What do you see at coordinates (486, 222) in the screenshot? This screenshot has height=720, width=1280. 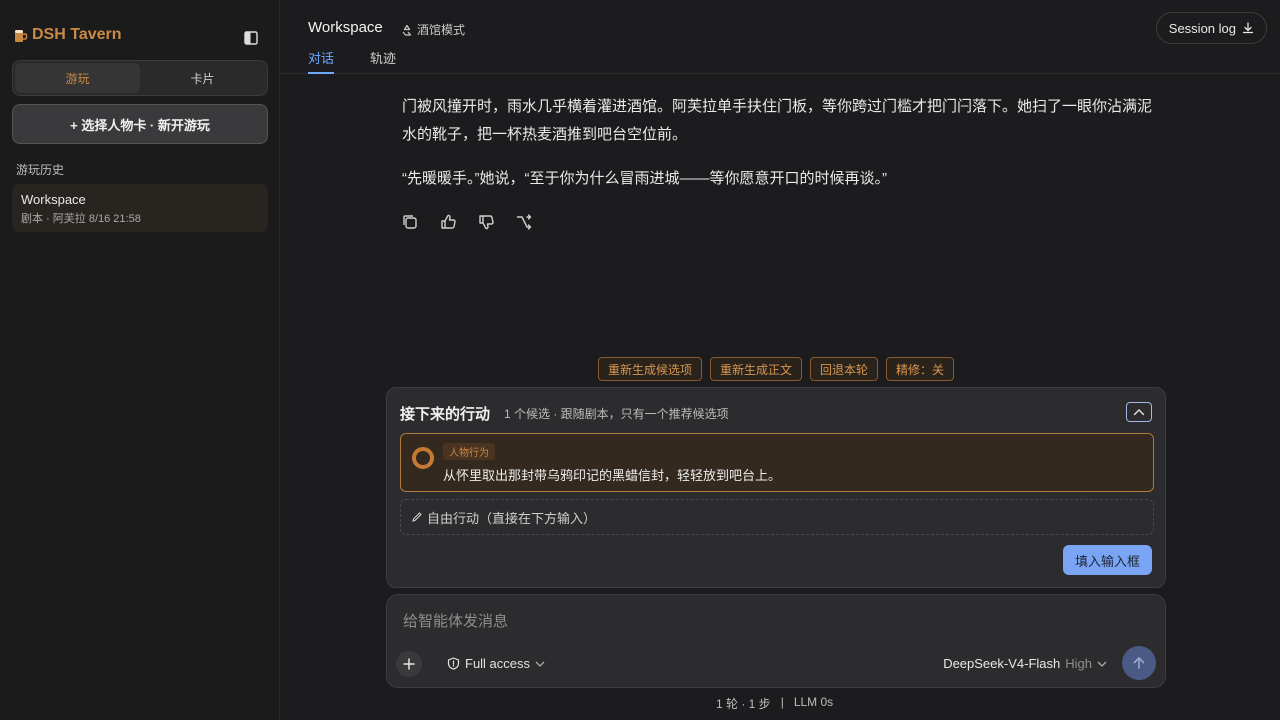 I see `thumbs-down-icon` at bounding box center [486, 222].